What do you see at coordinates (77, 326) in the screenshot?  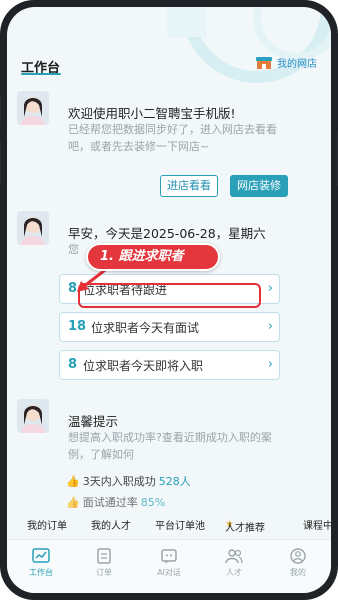 I see `stat-number: 18` at bounding box center [77, 326].